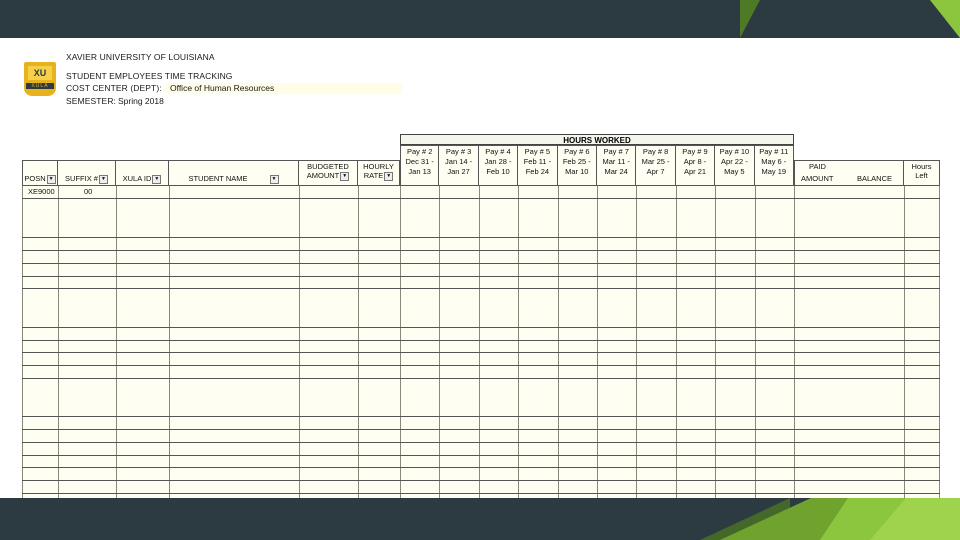 The width and height of the screenshot is (960, 540). I want to click on pay-period-col: Pay # 2 Dec 31 - Jan 13, so click(420, 165).